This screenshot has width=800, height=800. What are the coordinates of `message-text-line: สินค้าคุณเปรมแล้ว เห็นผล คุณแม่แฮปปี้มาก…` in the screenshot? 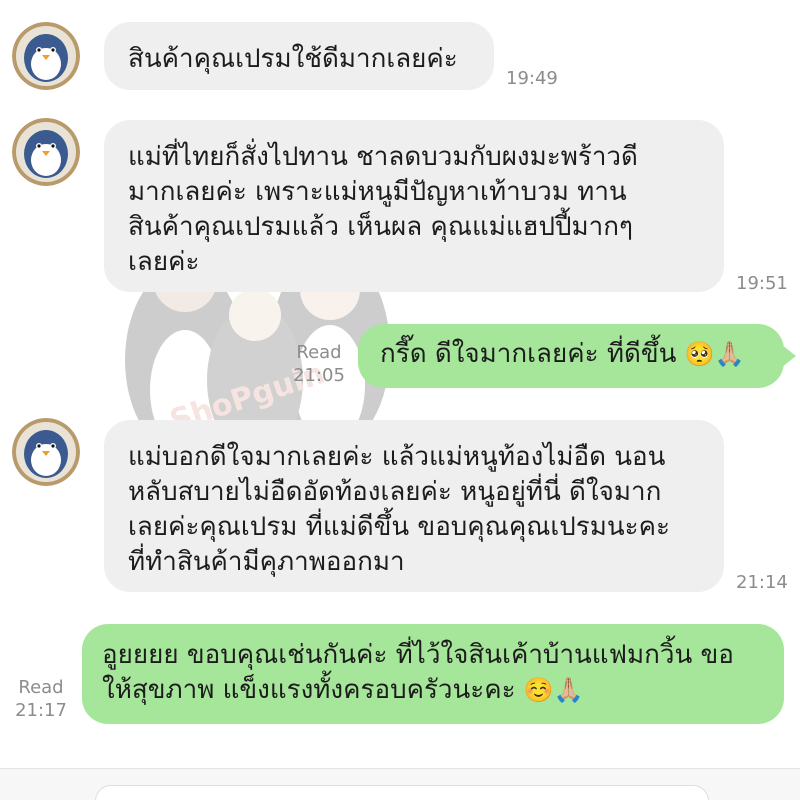 It's located at (380, 227).